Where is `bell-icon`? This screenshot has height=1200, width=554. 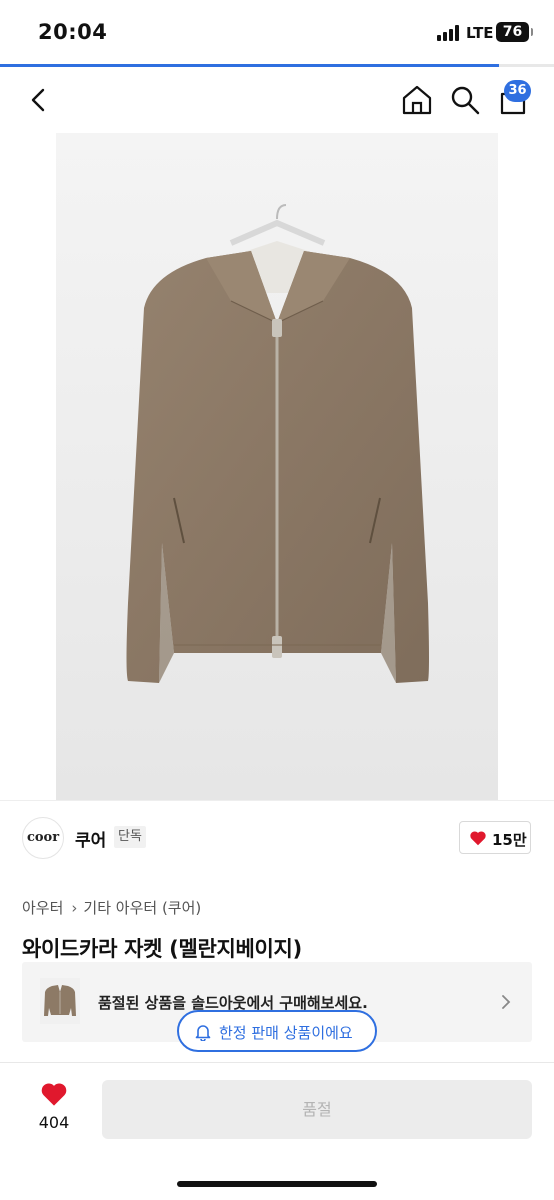
bell-icon is located at coordinates (203, 1033).